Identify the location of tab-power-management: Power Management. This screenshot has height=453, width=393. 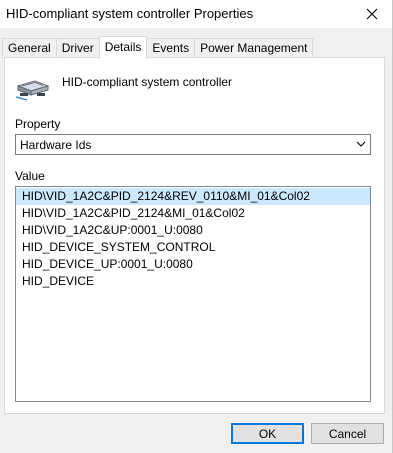
(254, 48).